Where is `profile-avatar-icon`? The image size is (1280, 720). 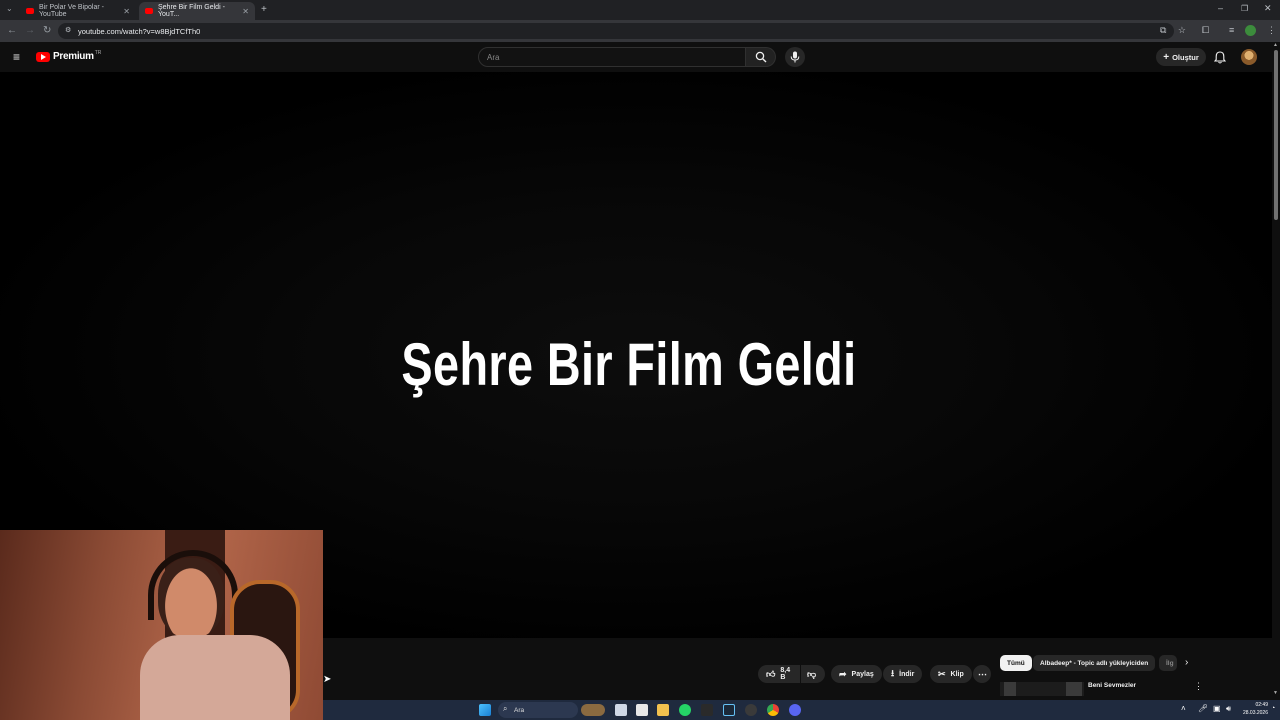
profile-avatar-icon is located at coordinates (1250, 30).